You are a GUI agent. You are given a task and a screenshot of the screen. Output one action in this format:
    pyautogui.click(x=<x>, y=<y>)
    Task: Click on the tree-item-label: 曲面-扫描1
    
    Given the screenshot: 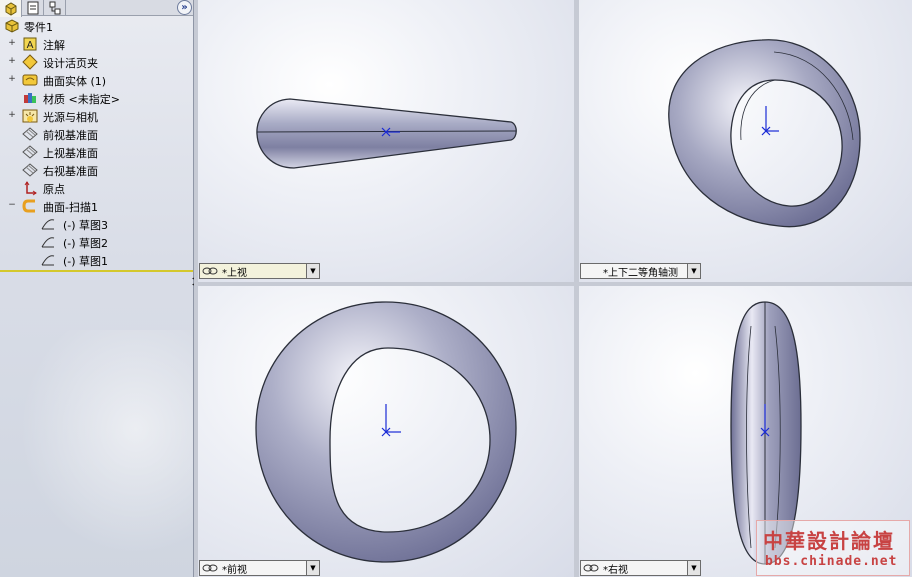 What is the action you would take?
    pyautogui.click(x=70, y=207)
    